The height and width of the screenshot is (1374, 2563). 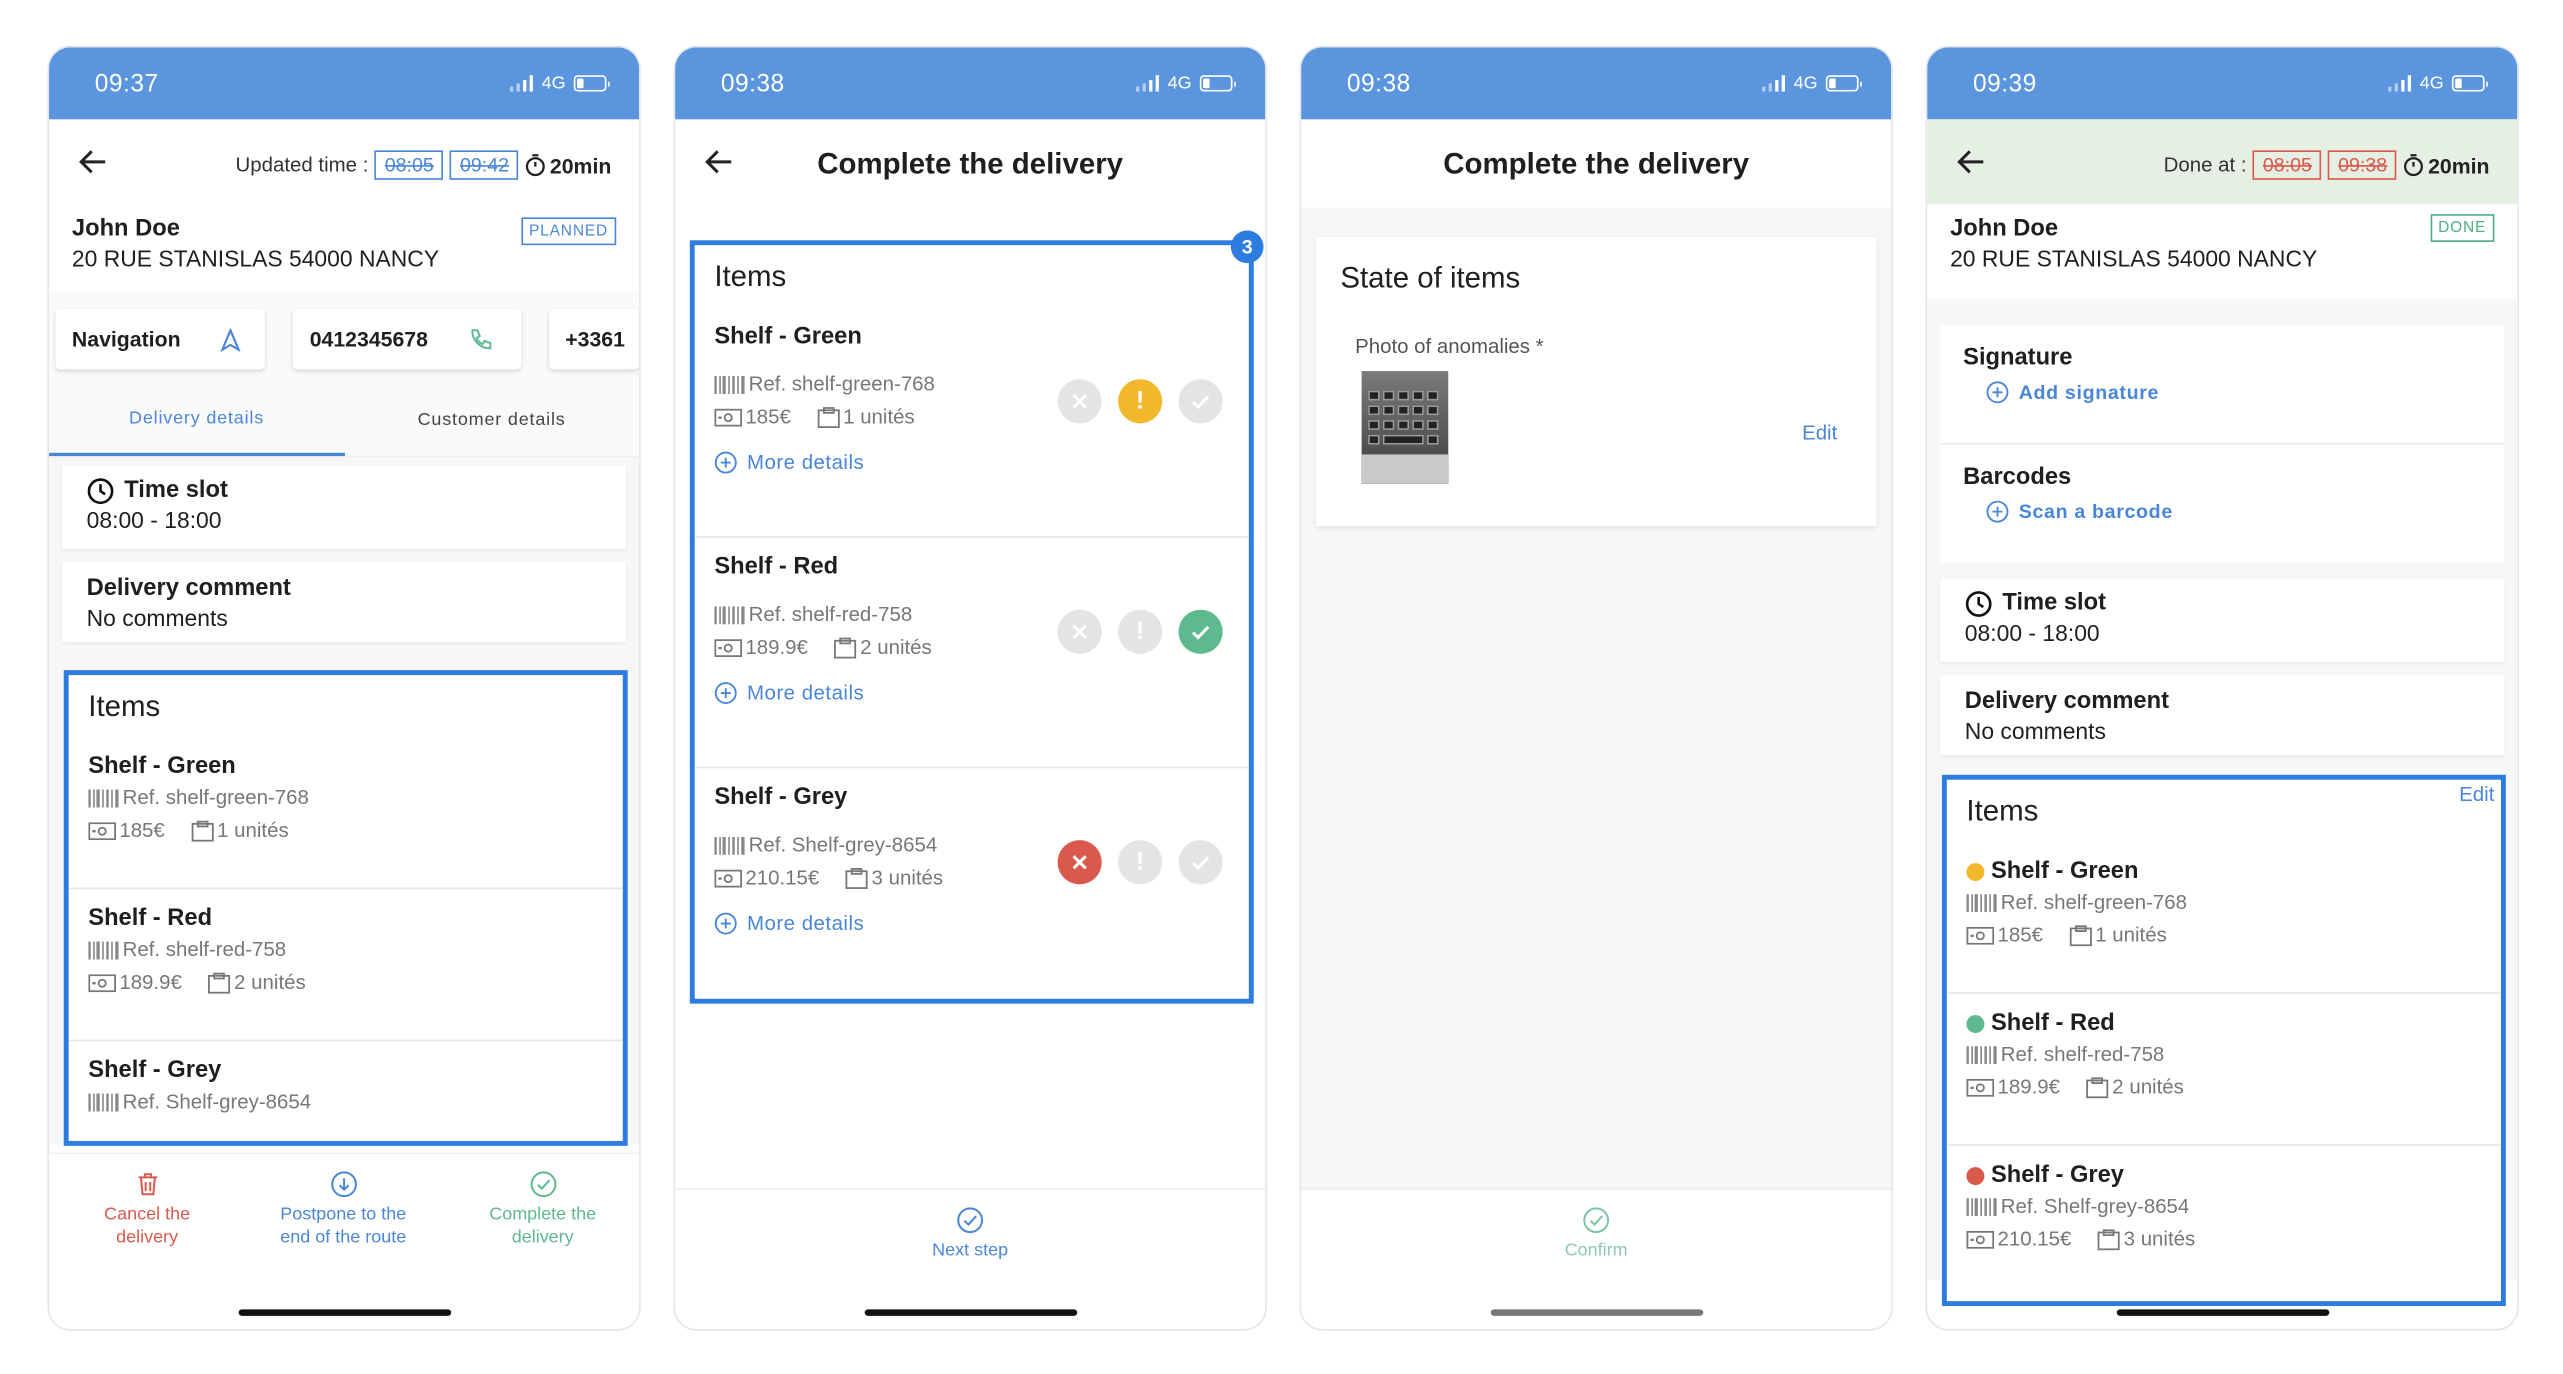 What do you see at coordinates (344, 83) in the screenshot?
I see `status-bar: 09:37 4G` at bounding box center [344, 83].